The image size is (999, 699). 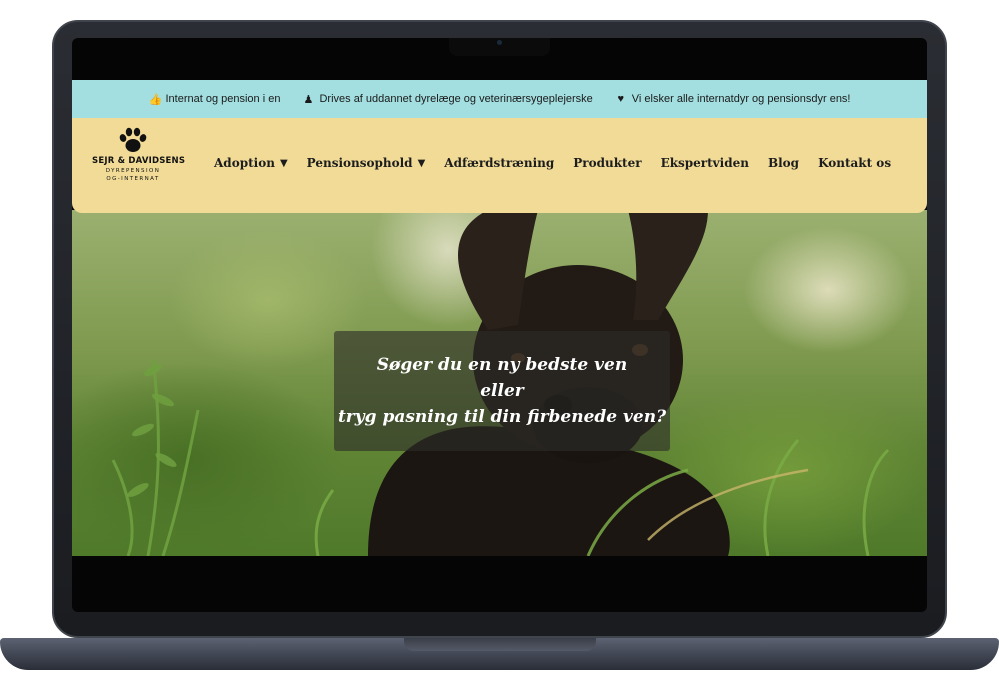 I want to click on nav-item-label: Blog, so click(x=783, y=163).